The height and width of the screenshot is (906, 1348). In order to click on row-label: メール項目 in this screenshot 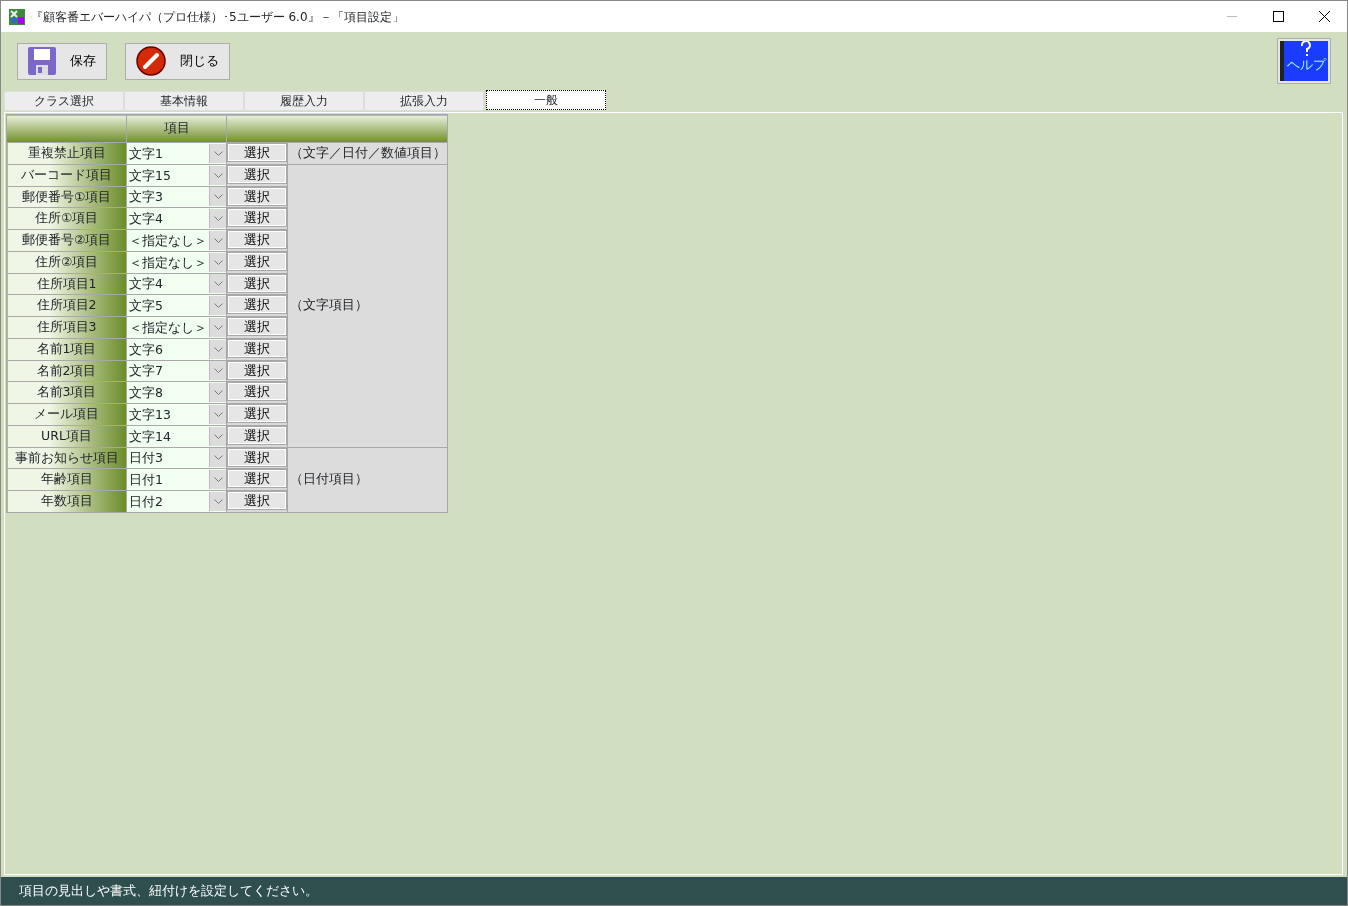, I will do `click(66, 414)`.